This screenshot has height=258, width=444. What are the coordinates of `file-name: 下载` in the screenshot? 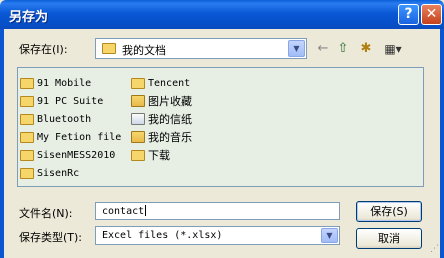 It's located at (159, 155).